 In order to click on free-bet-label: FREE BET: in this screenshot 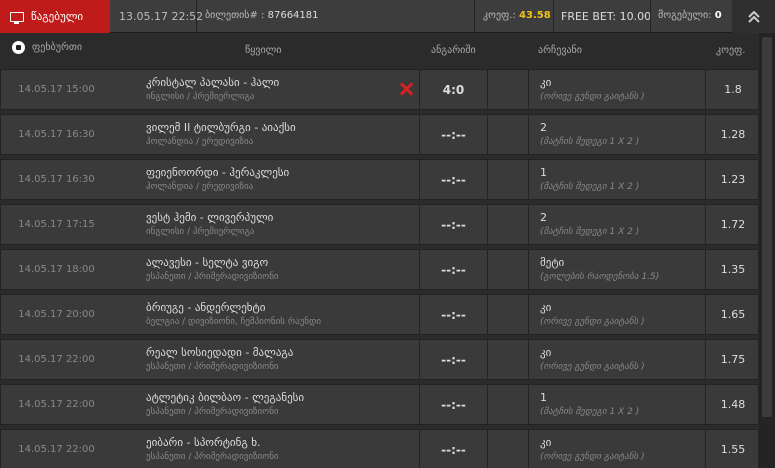, I will do `click(589, 16)`.